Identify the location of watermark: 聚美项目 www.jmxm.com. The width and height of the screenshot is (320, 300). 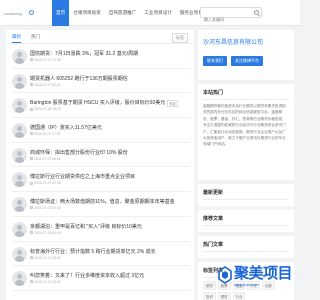
(259, 281).